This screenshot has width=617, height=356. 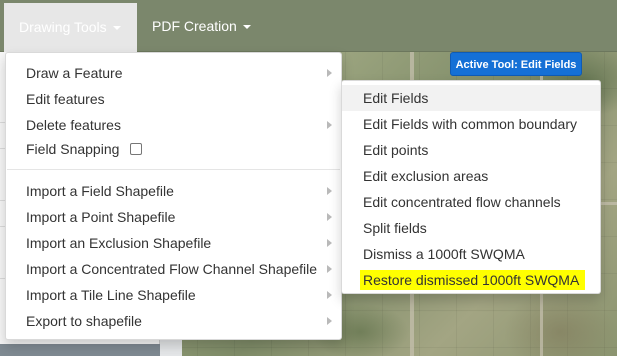 What do you see at coordinates (194, 26) in the screenshot?
I see `nav-pdf-creation-label: PDF Creation` at bounding box center [194, 26].